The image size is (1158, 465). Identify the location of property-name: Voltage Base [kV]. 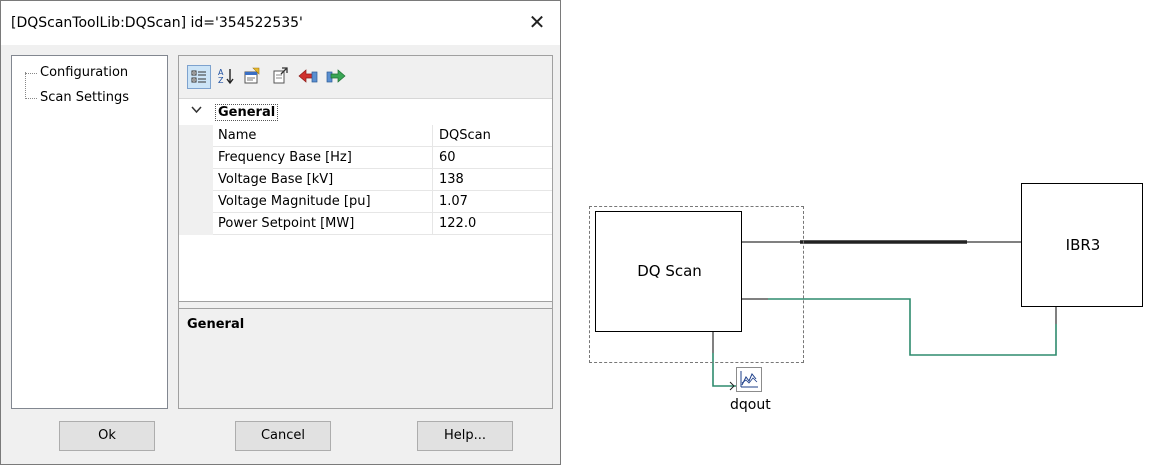
(323, 180).